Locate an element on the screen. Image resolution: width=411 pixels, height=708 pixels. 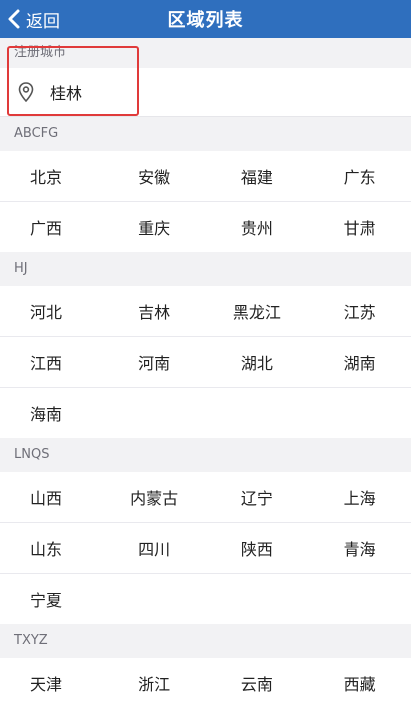
region-item: 山西 is located at coordinates (51, 497).